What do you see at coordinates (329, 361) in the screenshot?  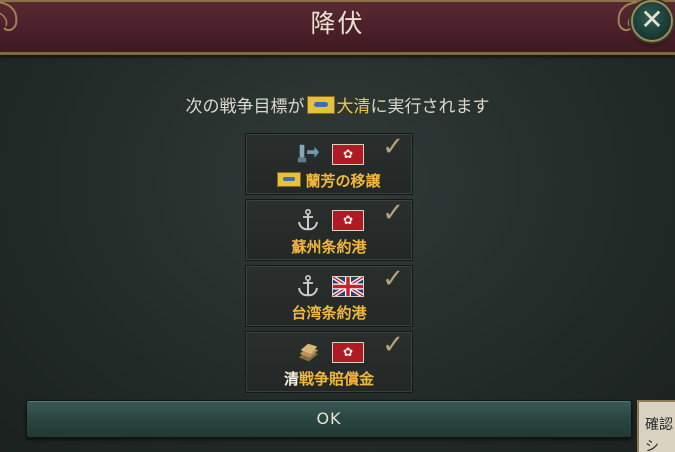 I see `war-goal-item: ✓ 清戦争賠償金` at bounding box center [329, 361].